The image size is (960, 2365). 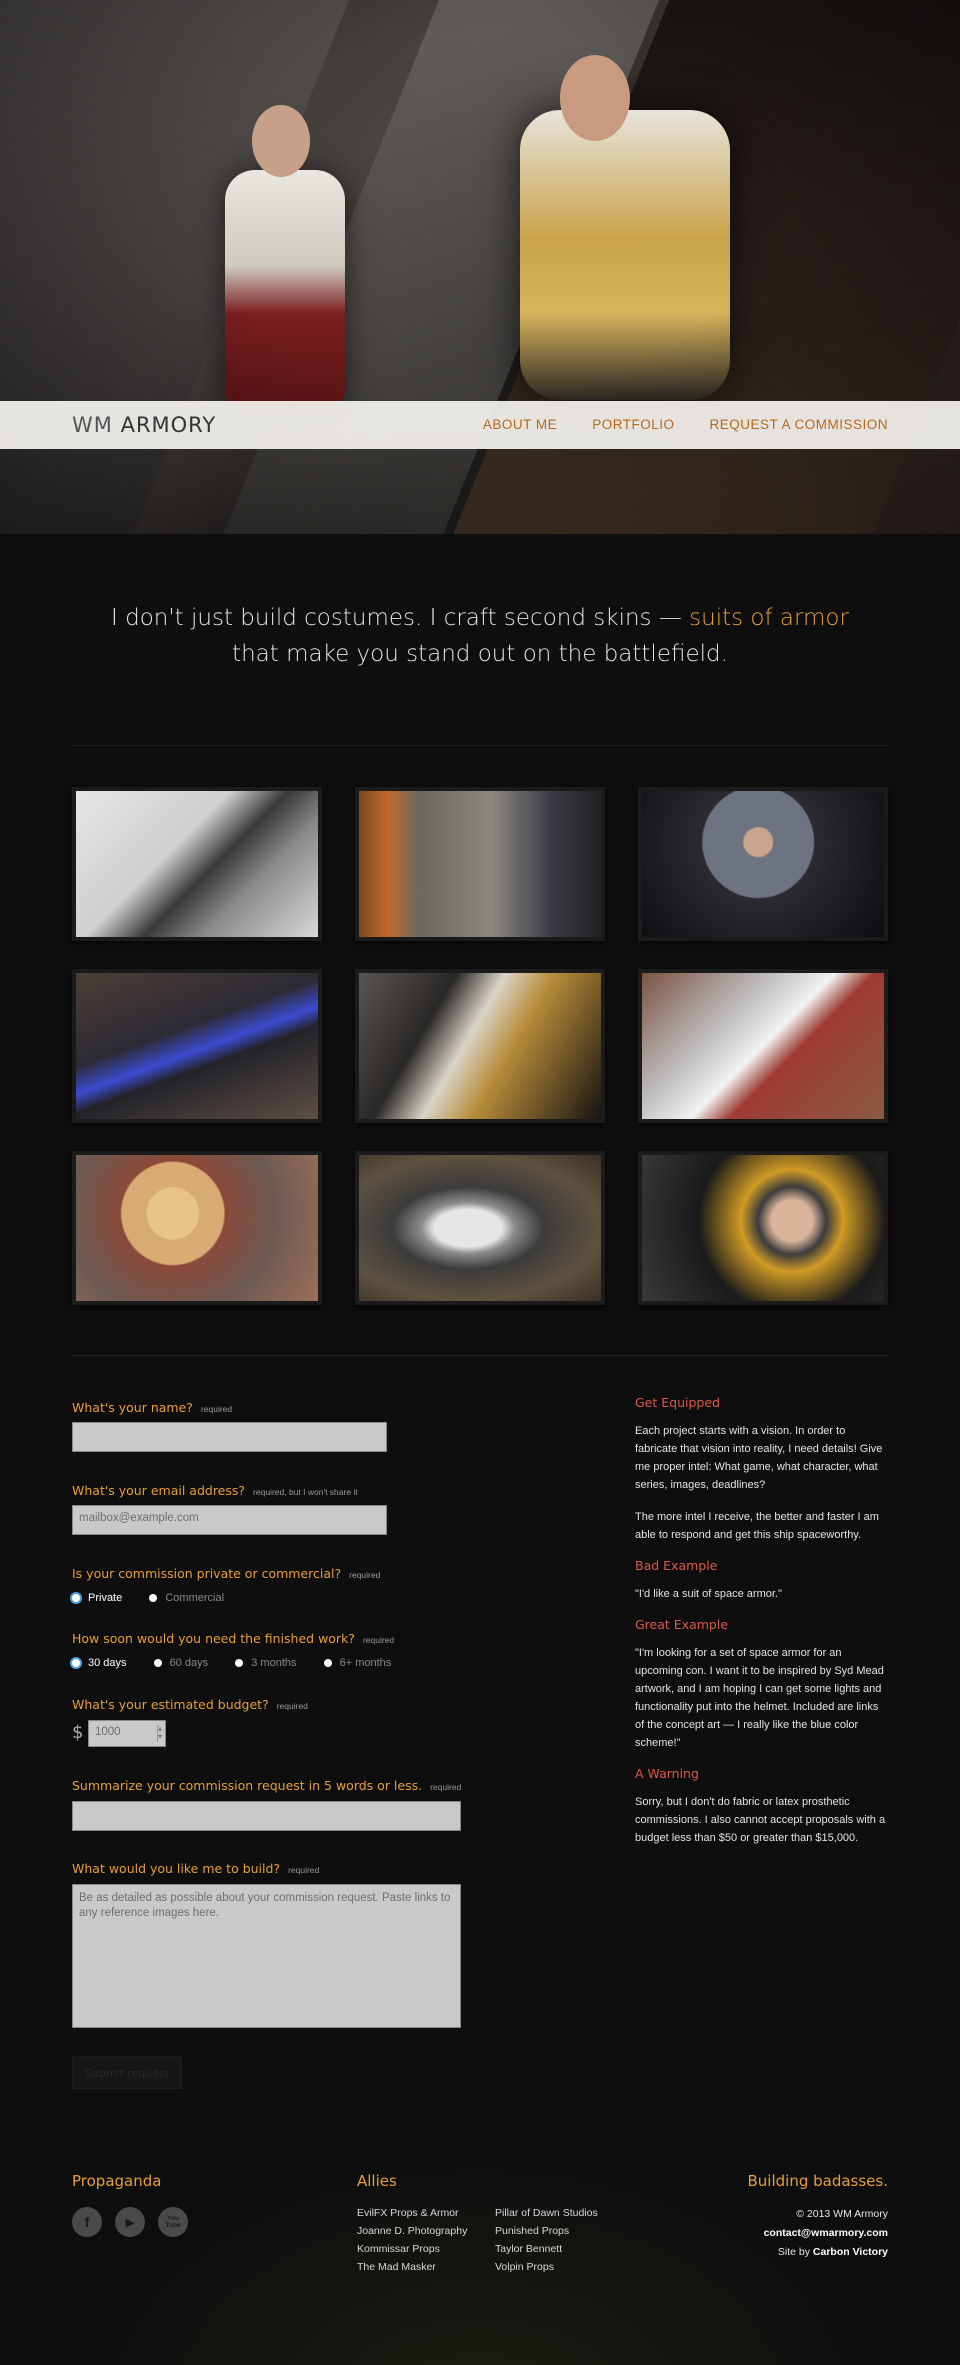 I want to click on ally-link: Taylor Bennett, so click(x=565, y=2249).